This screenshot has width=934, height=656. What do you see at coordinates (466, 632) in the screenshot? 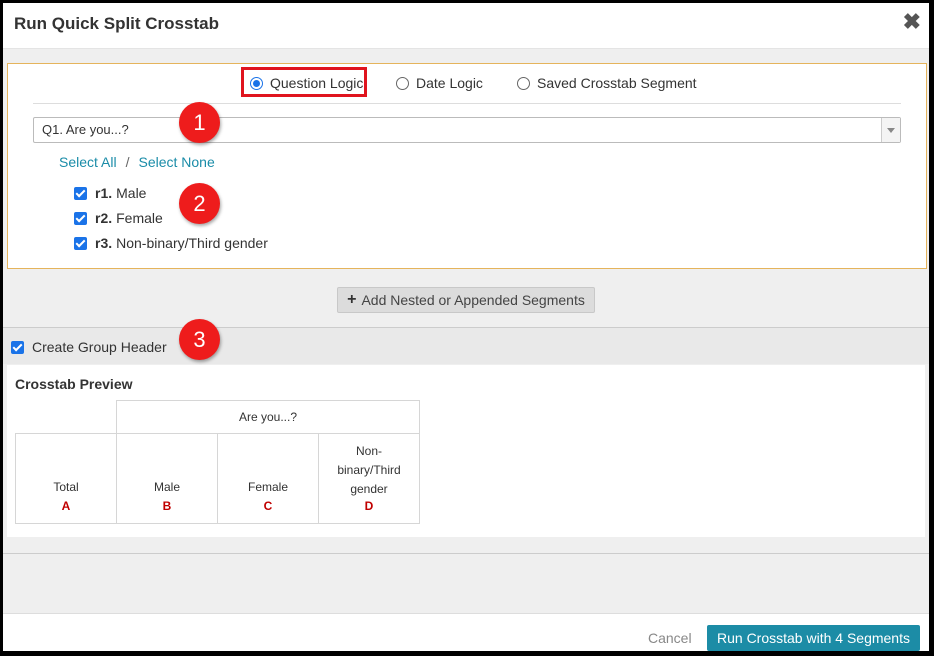
I see `dialog-footer: Cancel Run Crosstab with 4 Segments` at bounding box center [466, 632].